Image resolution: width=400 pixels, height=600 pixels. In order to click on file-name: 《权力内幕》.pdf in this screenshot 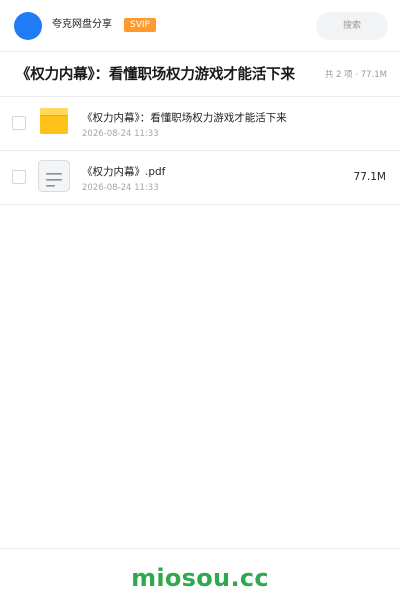, I will do `click(124, 172)`.